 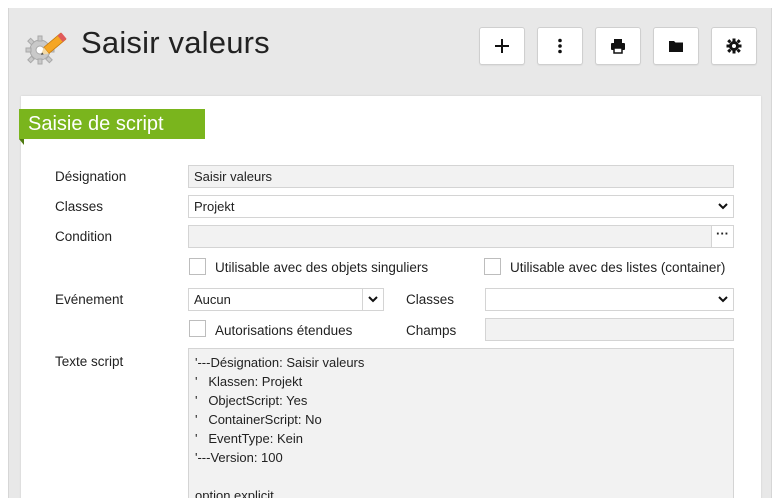 I want to click on add-button, so click(x=502, y=46).